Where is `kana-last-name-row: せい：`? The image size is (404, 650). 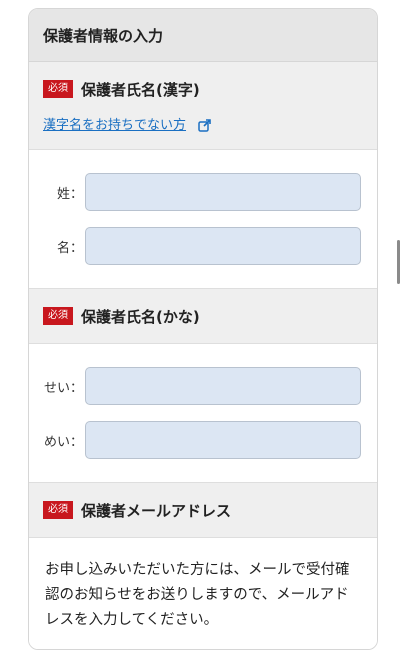 kana-last-name-row: せい： is located at coordinates (195, 386).